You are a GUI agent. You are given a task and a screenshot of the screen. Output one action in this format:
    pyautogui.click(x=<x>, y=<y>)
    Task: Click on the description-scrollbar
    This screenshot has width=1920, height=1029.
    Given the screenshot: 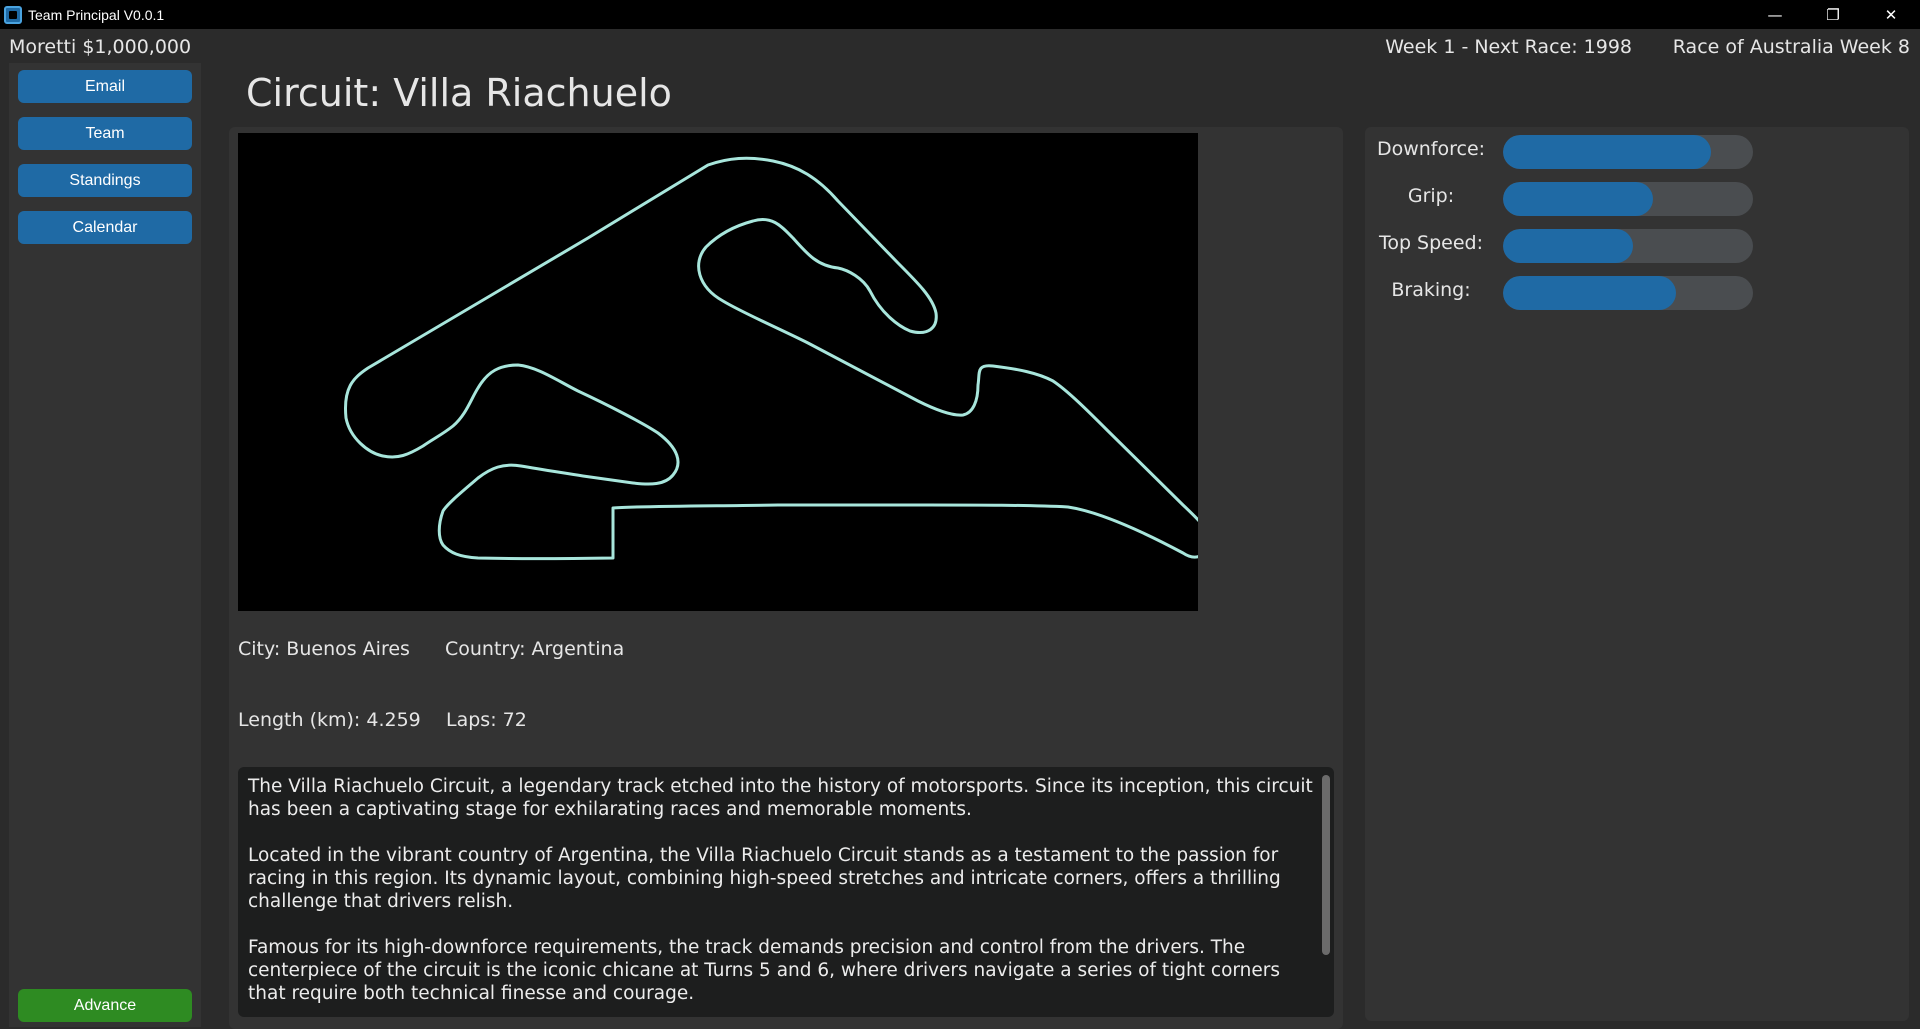 What is the action you would take?
    pyautogui.click(x=1326, y=865)
    